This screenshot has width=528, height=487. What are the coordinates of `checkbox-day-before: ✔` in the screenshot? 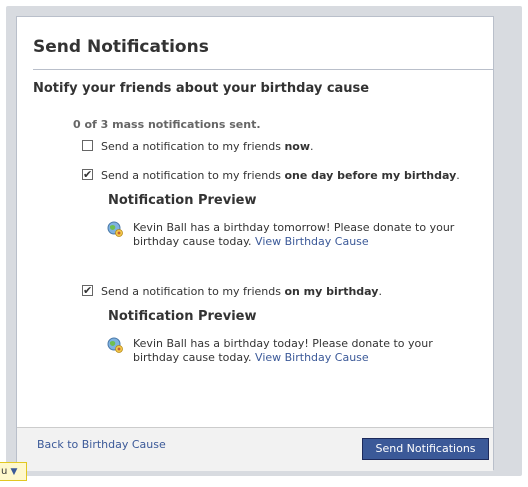 It's located at (87, 174).